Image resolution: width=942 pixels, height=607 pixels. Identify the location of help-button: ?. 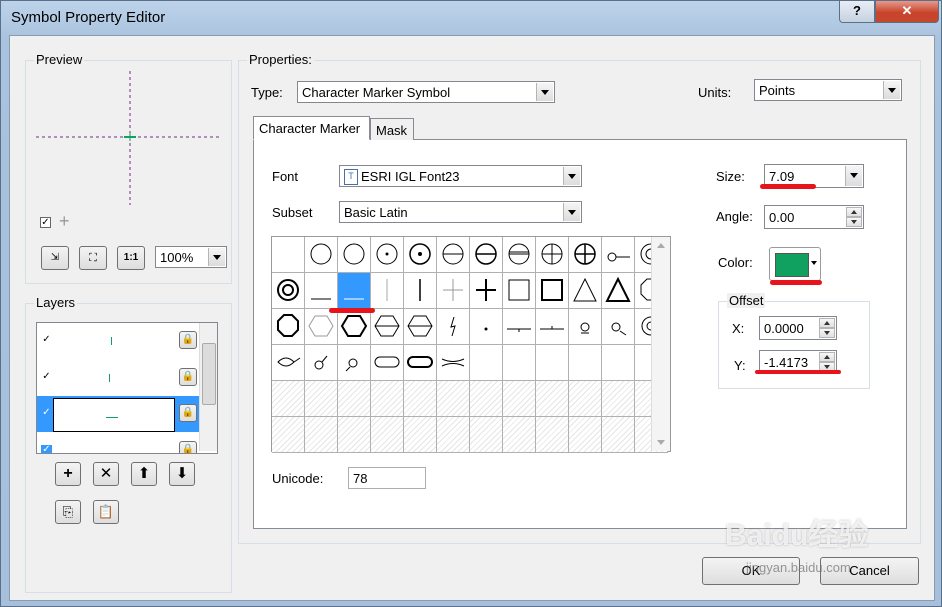
(857, 12).